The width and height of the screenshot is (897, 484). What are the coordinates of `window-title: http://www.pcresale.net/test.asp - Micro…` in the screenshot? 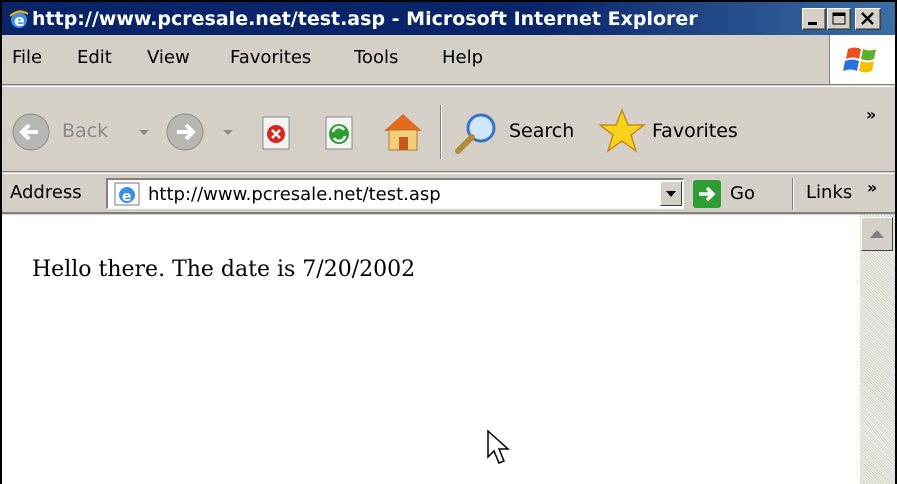 It's located at (365, 19).